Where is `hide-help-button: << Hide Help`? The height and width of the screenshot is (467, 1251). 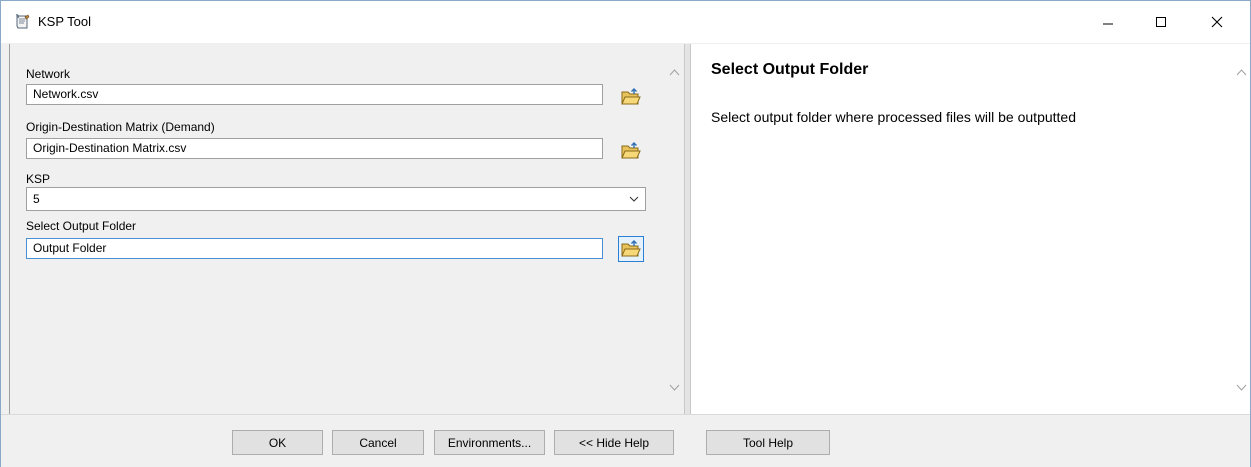
hide-help-button: << Hide Help is located at coordinates (614, 442).